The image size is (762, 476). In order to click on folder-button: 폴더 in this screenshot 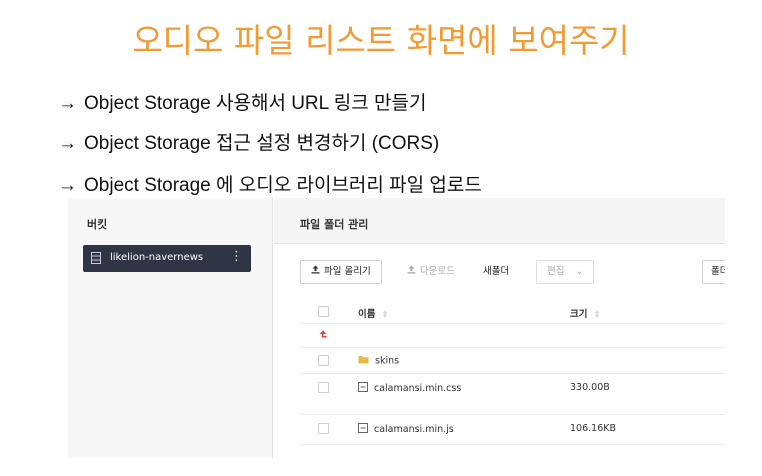, I will do `click(713, 272)`.